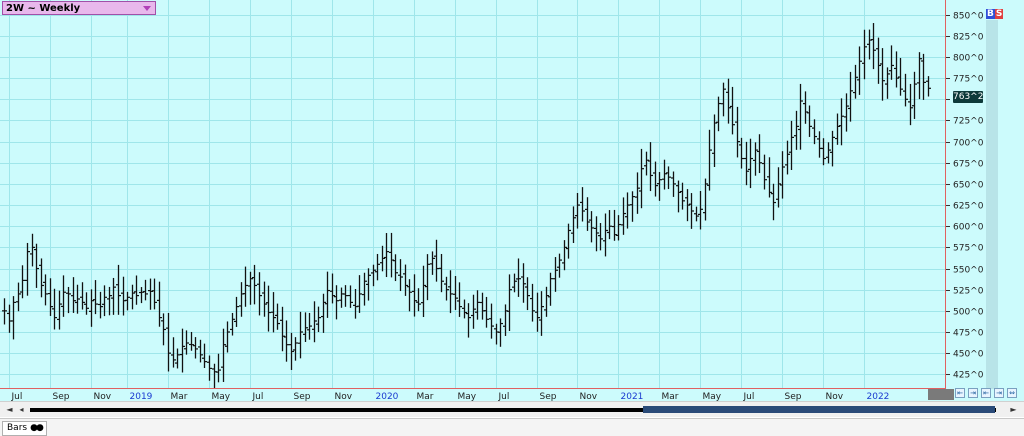 The width and height of the screenshot is (1024, 436). What do you see at coordinates (147, 8) in the screenshot?
I see `dropdown-caret-icon` at bounding box center [147, 8].